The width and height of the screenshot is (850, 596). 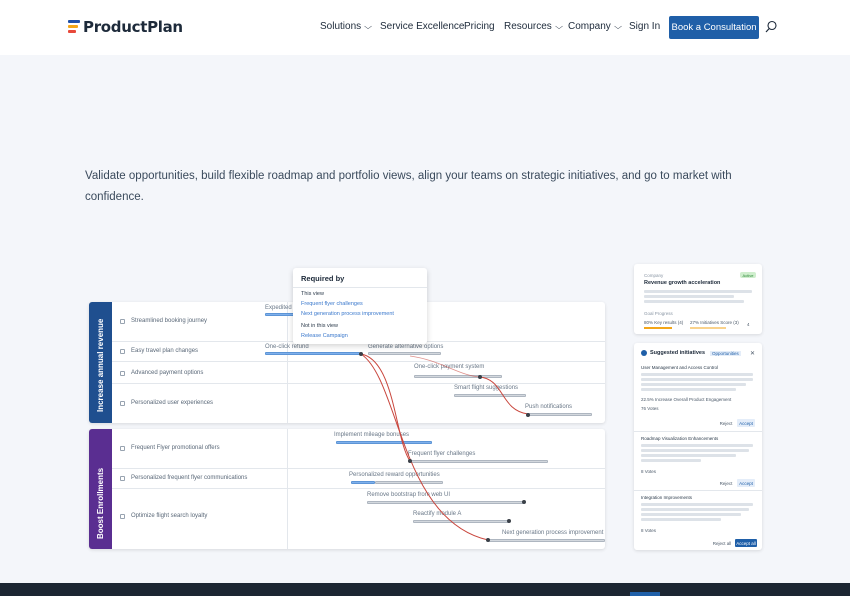 I want to click on popover-link: Next generation process improvement, so click(x=347, y=314).